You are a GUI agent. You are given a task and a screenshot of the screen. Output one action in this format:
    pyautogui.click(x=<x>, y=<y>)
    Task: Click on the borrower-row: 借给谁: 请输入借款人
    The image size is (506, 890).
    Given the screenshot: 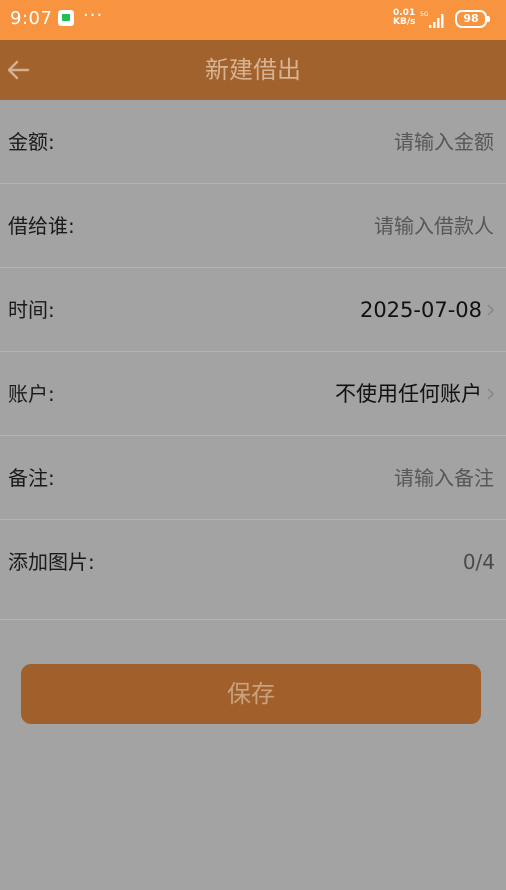 What is the action you would take?
    pyautogui.click(x=253, y=226)
    